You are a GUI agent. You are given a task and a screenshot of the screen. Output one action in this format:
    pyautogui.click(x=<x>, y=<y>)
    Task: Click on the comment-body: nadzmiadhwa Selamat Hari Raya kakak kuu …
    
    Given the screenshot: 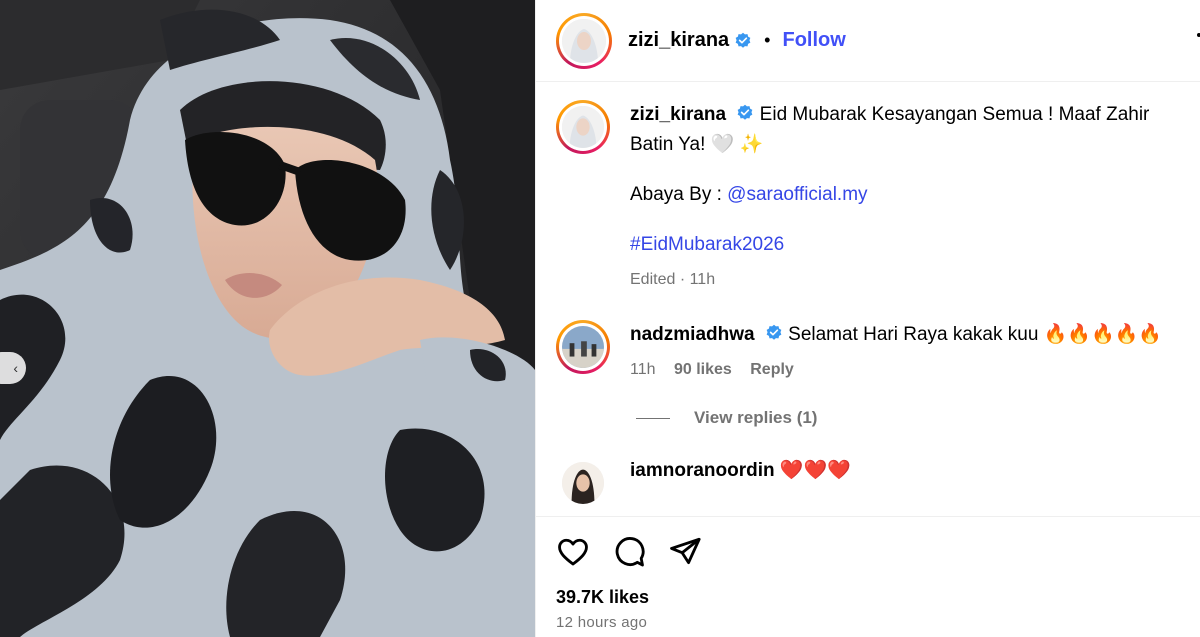 What is the action you would take?
    pyautogui.click(x=910, y=350)
    